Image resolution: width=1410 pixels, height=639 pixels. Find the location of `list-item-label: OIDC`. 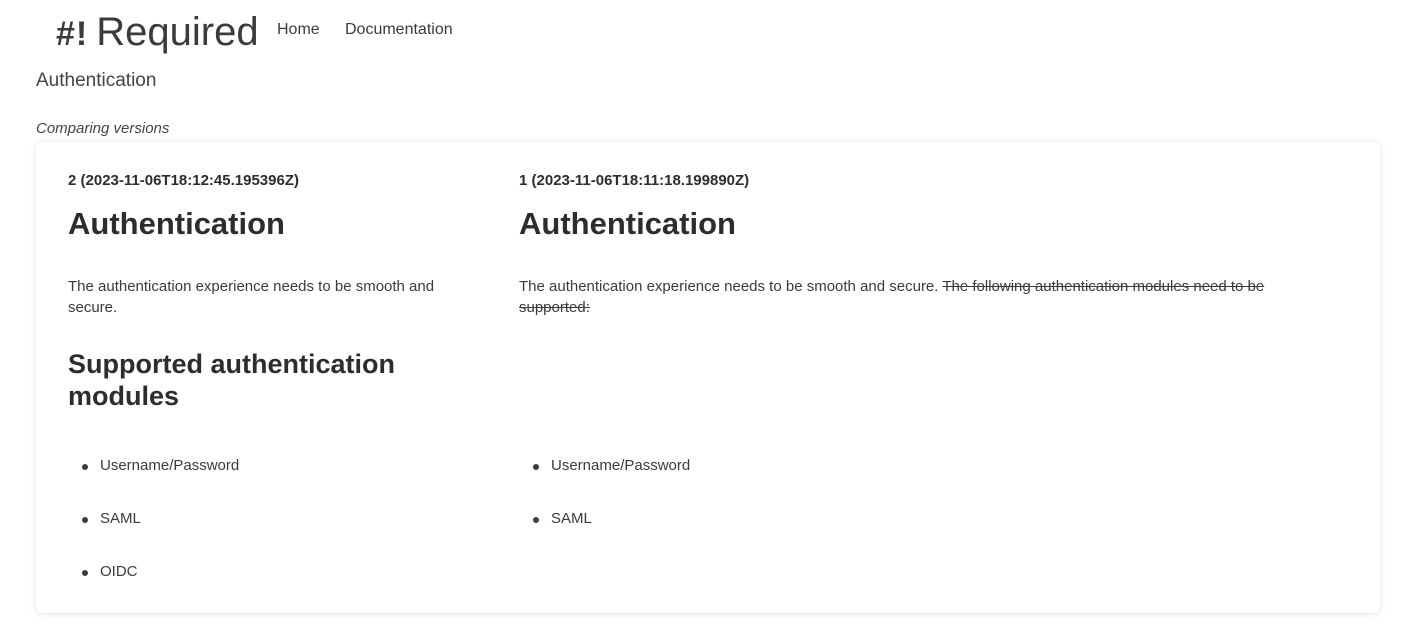

list-item-label: OIDC is located at coordinates (119, 571).